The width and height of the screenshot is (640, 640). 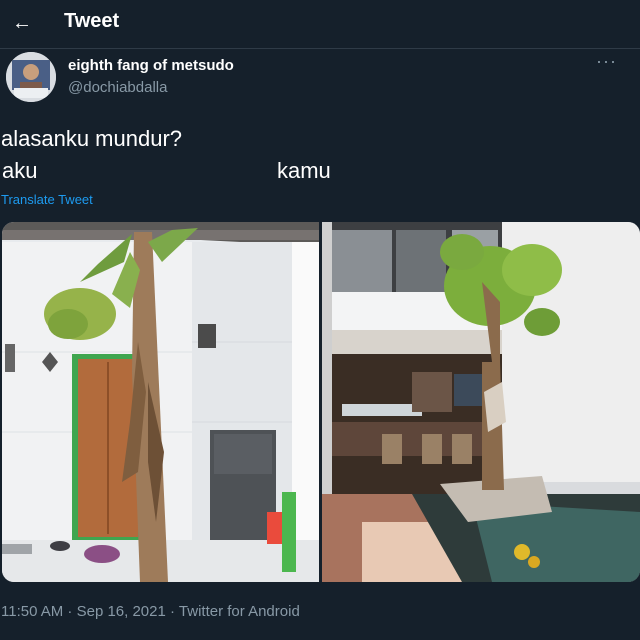 What do you see at coordinates (31, 77) in the screenshot?
I see `avatar` at bounding box center [31, 77].